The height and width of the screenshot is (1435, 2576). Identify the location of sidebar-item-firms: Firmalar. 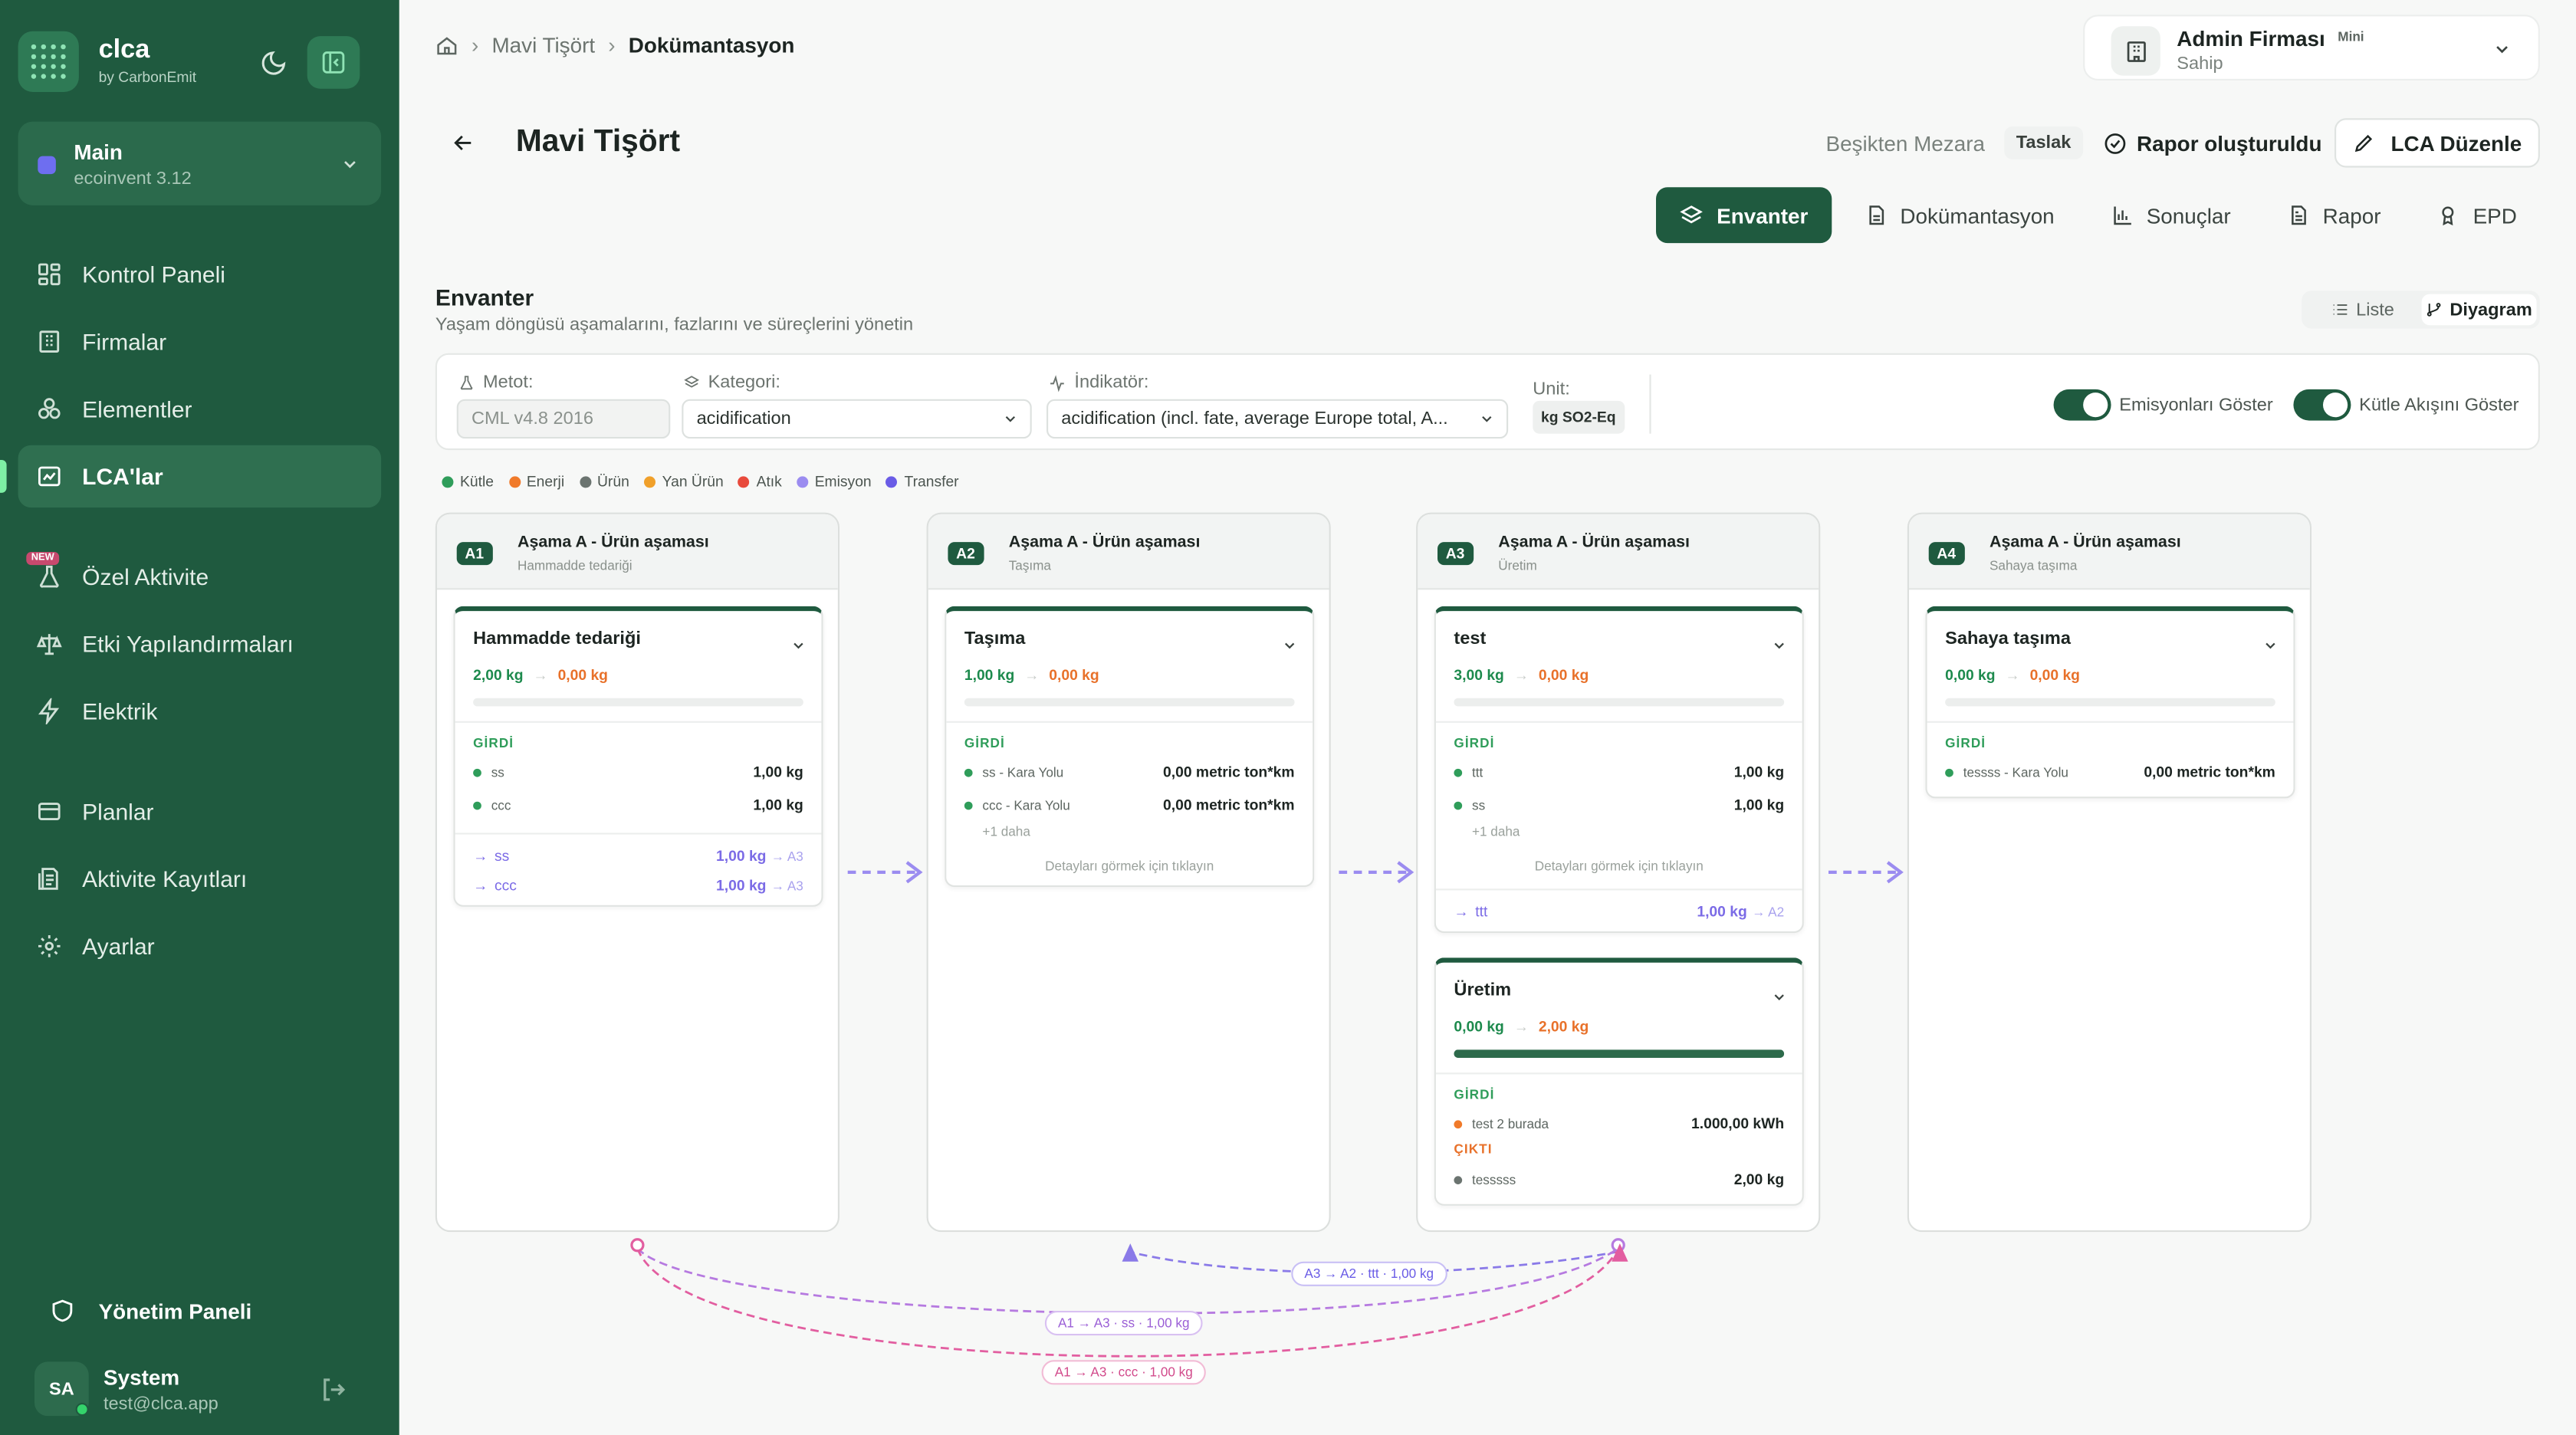
(200, 342).